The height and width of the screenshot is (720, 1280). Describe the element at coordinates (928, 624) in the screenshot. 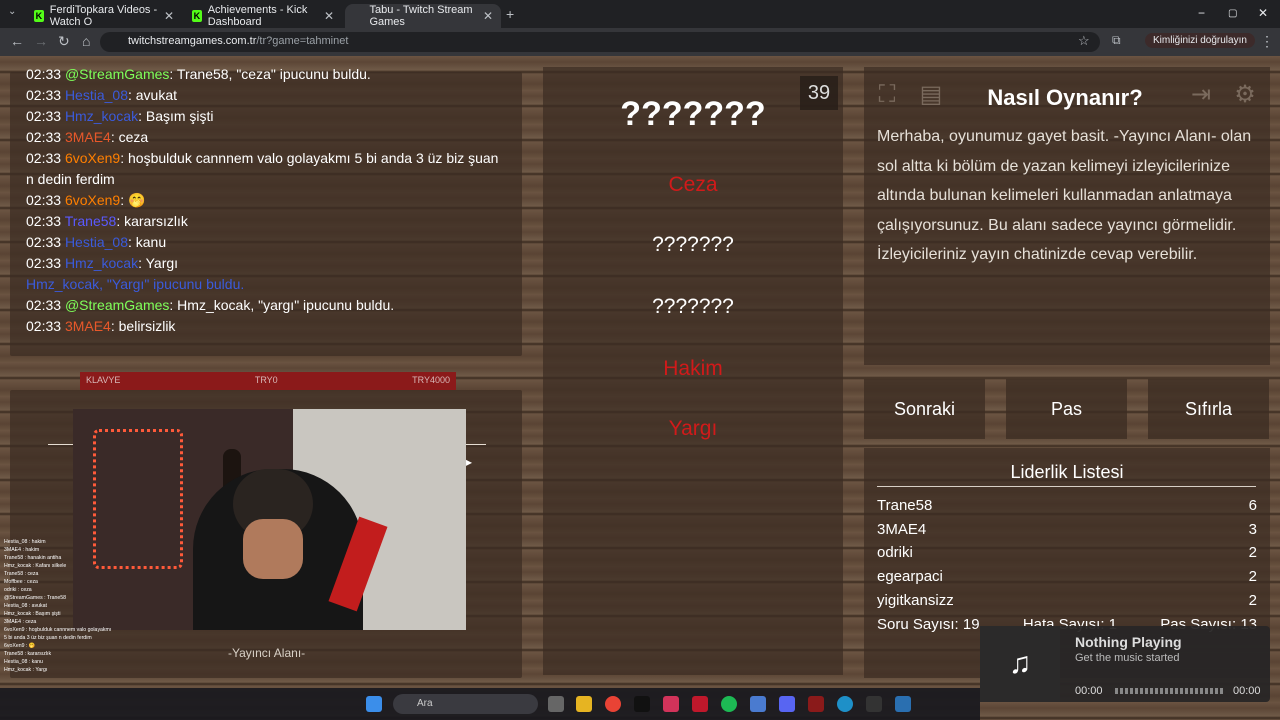

I see `question-count: Soru Sayısı: 19` at that location.